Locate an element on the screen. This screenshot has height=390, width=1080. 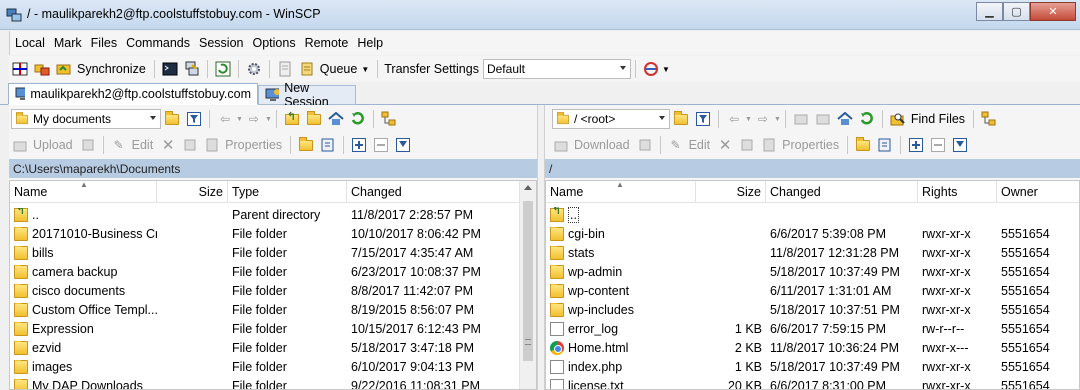
home-icon is located at coordinates (845, 119).